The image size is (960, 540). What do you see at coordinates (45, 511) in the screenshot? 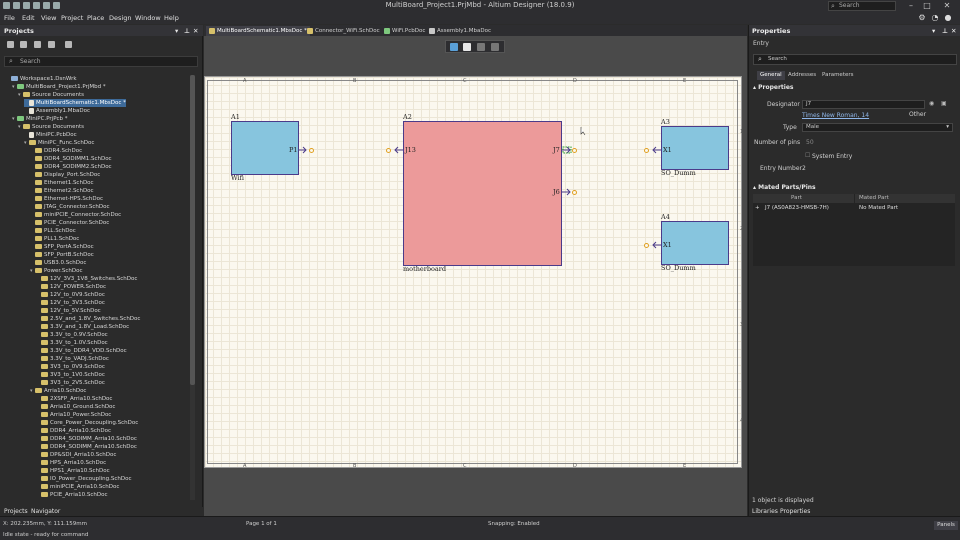
I see `tab-navigator: Navigator` at bounding box center [45, 511].